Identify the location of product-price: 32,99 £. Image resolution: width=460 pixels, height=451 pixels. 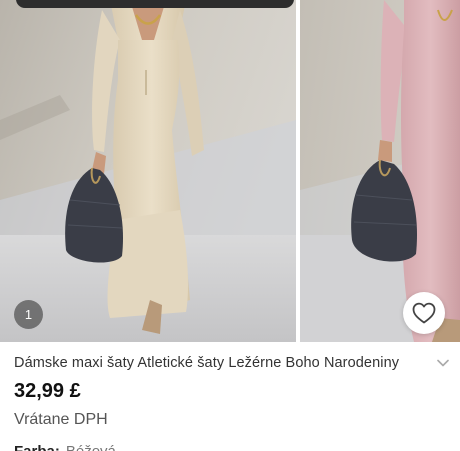
(47, 391).